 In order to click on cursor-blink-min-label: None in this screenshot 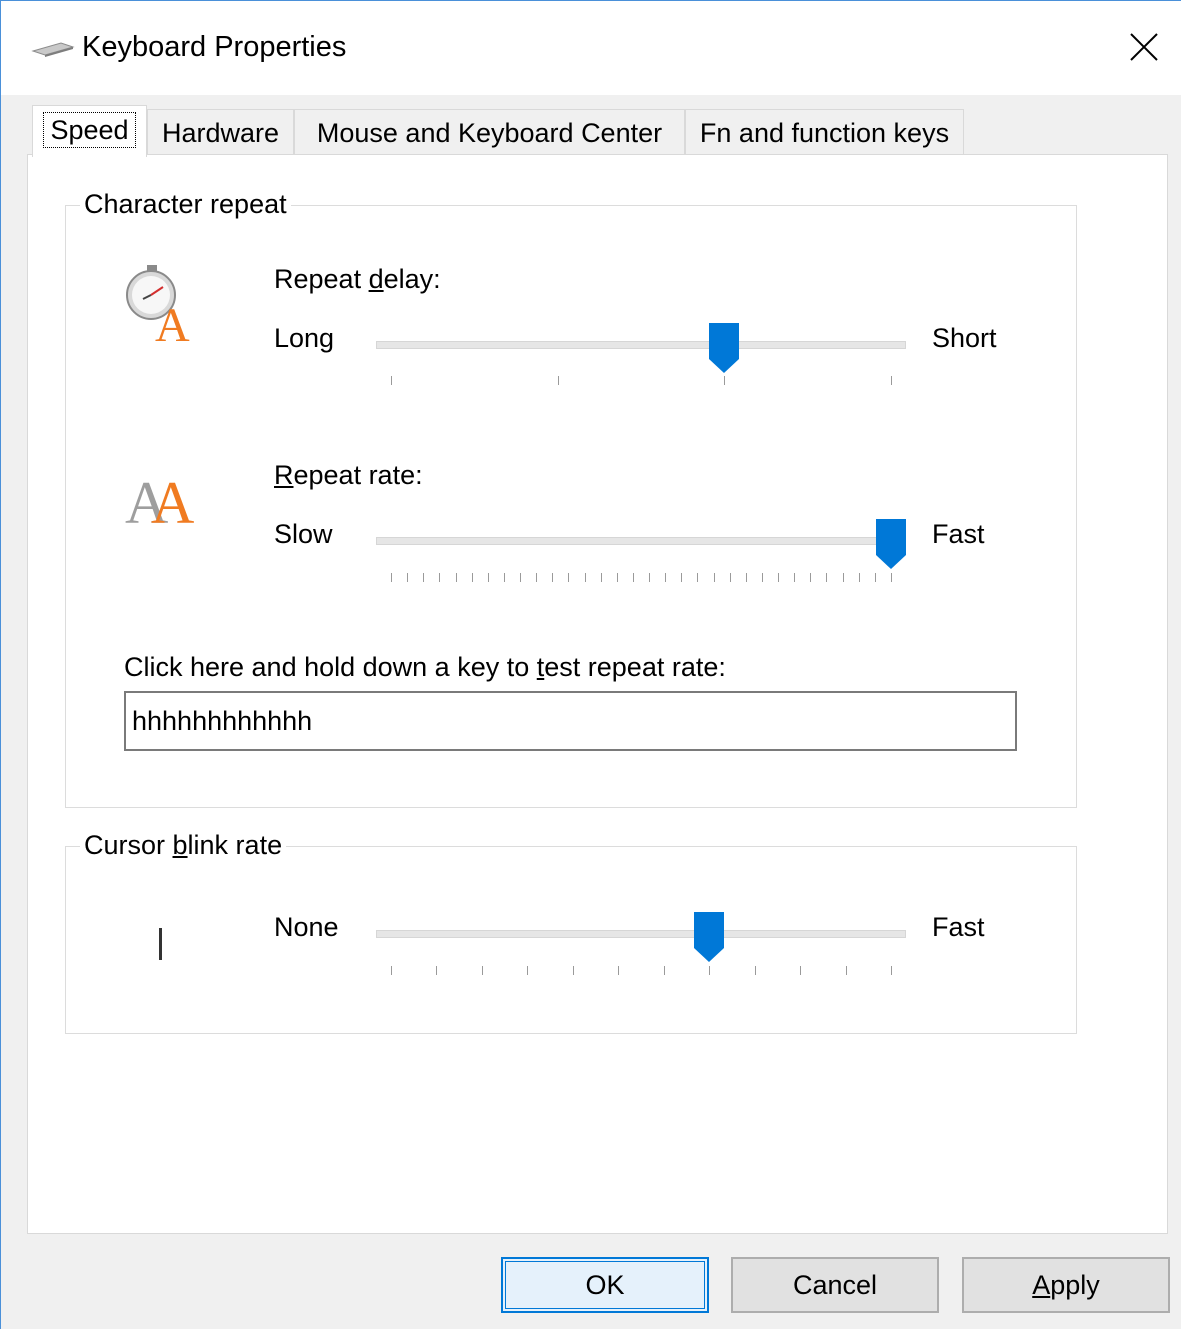, I will do `click(306, 927)`.